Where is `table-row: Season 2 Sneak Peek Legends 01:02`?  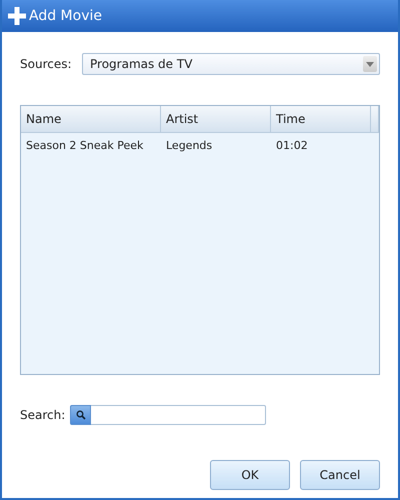
table-row: Season 2 Sneak Peek Legends 01:02 is located at coordinates (200, 145).